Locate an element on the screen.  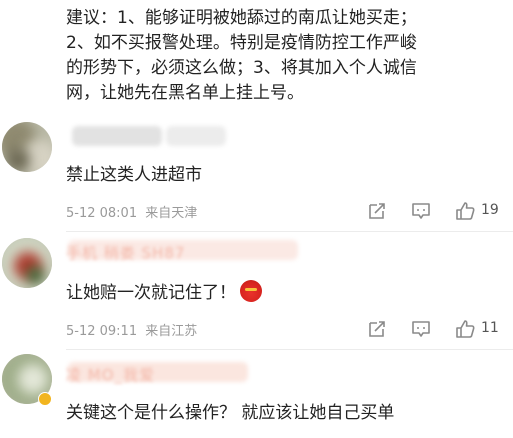
comment-date: 5-12 09:11 is located at coordinates (102, 331).